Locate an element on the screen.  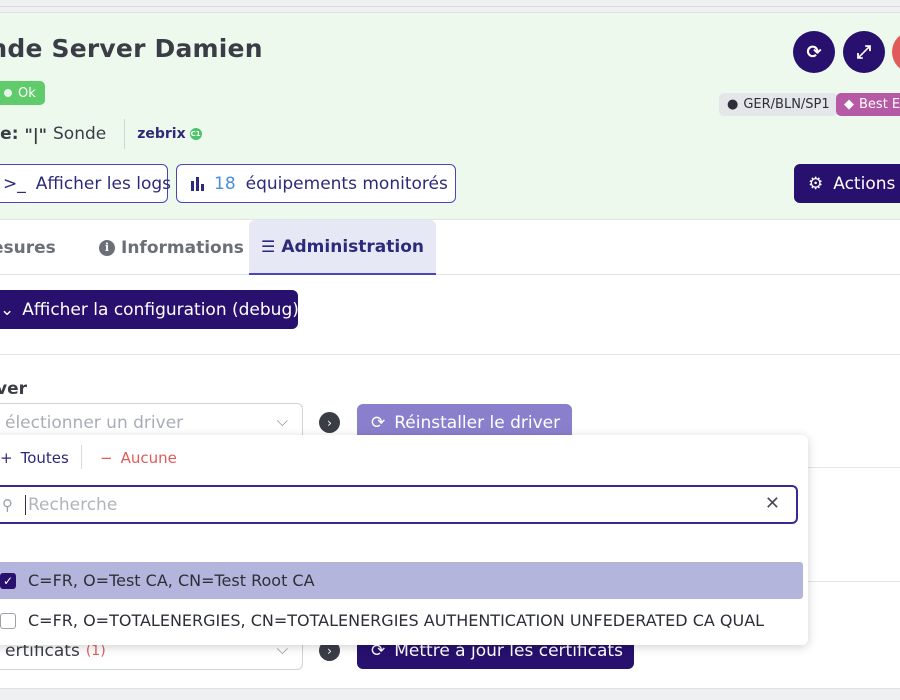
tab-mesures-label: esures is located at coordinates (28, 247).